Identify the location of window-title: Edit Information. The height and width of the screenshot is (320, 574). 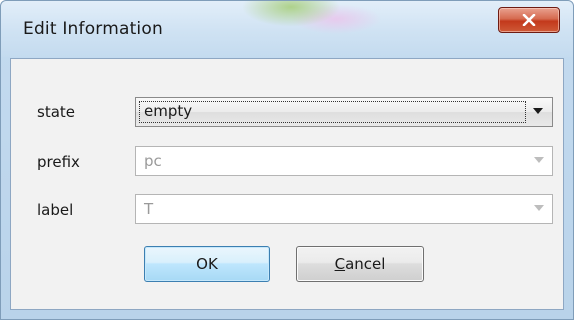
(93, 29).